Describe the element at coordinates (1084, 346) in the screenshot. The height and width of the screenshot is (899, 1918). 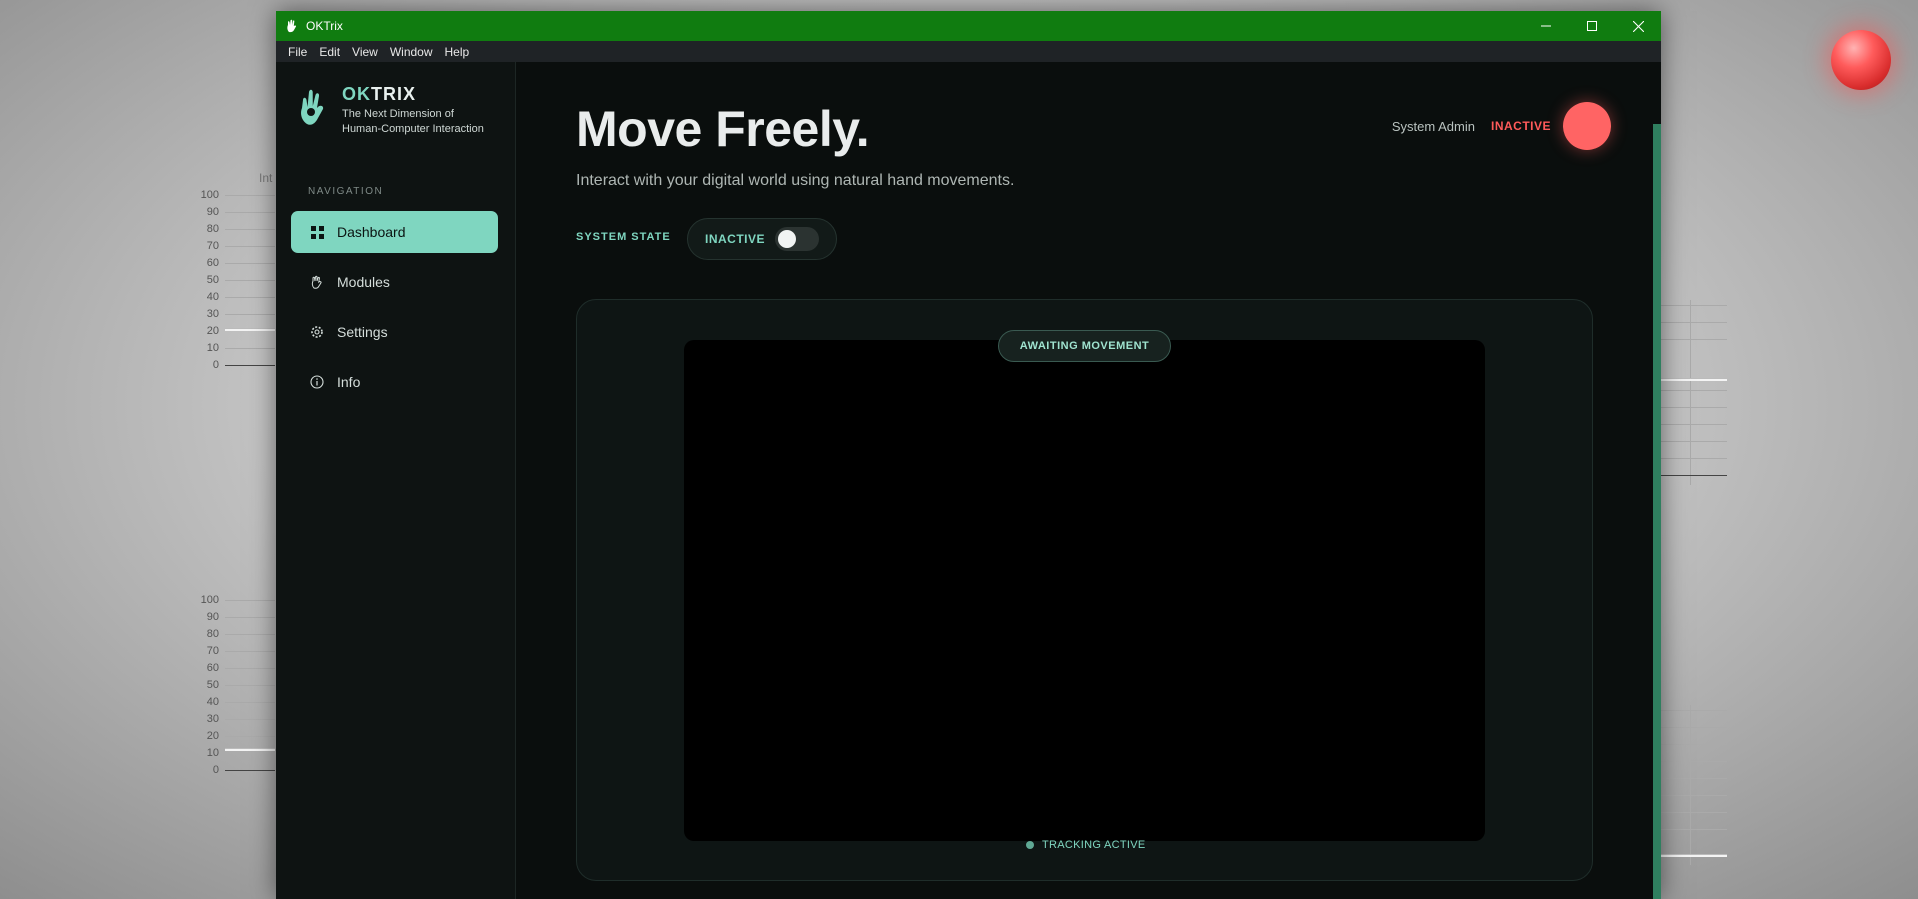
I see `awaiting-movement-badge: AWAITING MOVEMENT` at that location.